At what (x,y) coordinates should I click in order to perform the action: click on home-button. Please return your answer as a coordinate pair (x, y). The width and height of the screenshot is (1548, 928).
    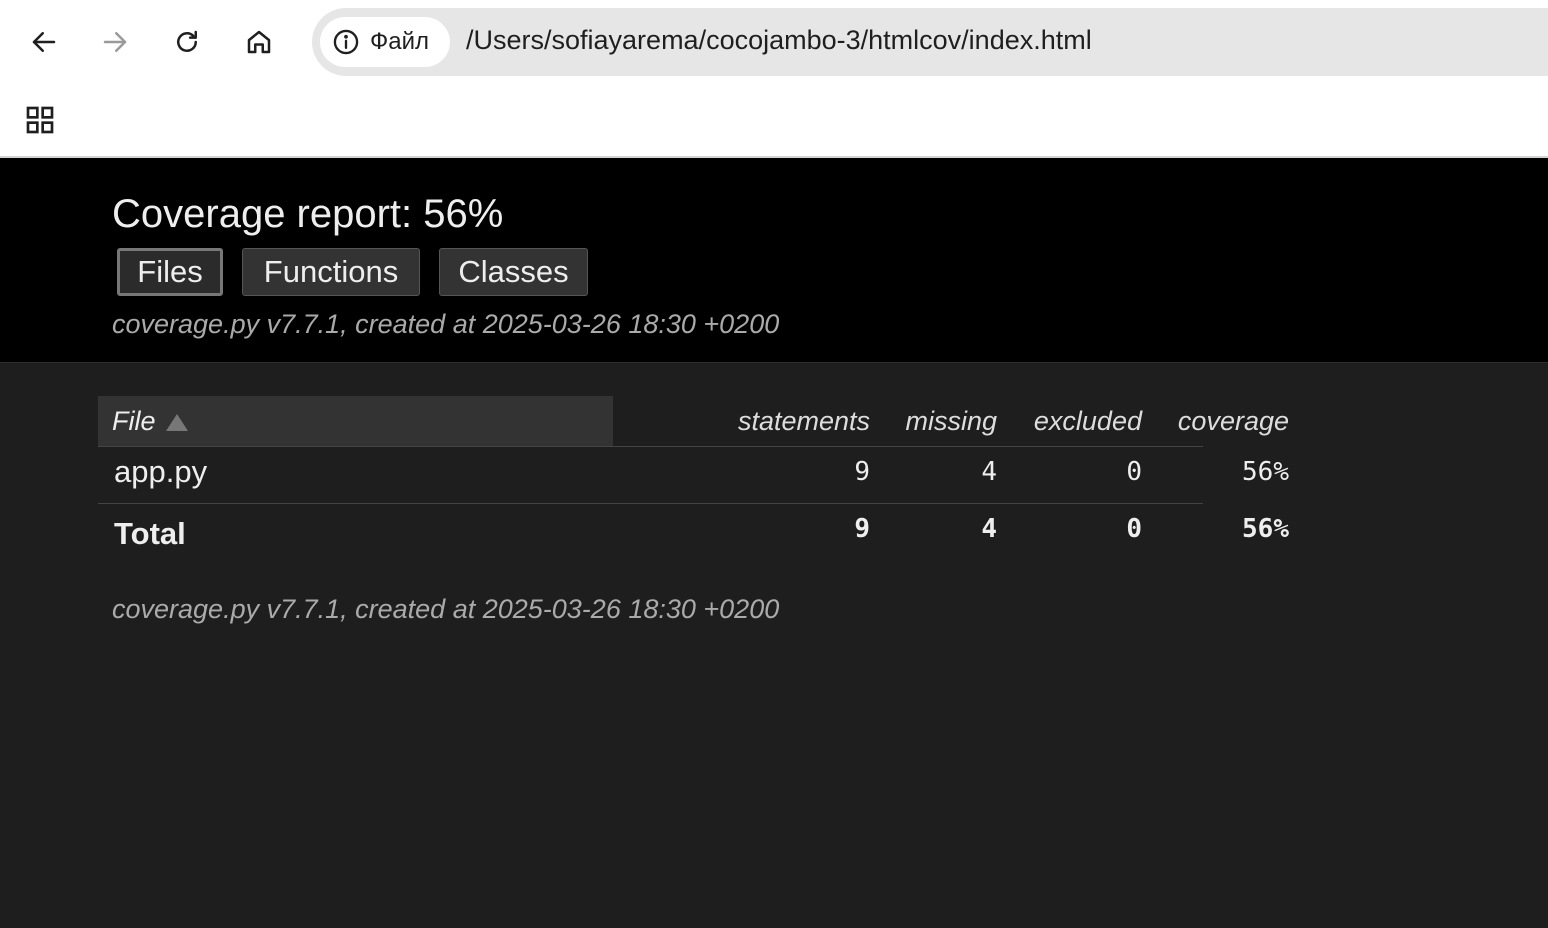
    Looking at the image, I should click on (259, 42).